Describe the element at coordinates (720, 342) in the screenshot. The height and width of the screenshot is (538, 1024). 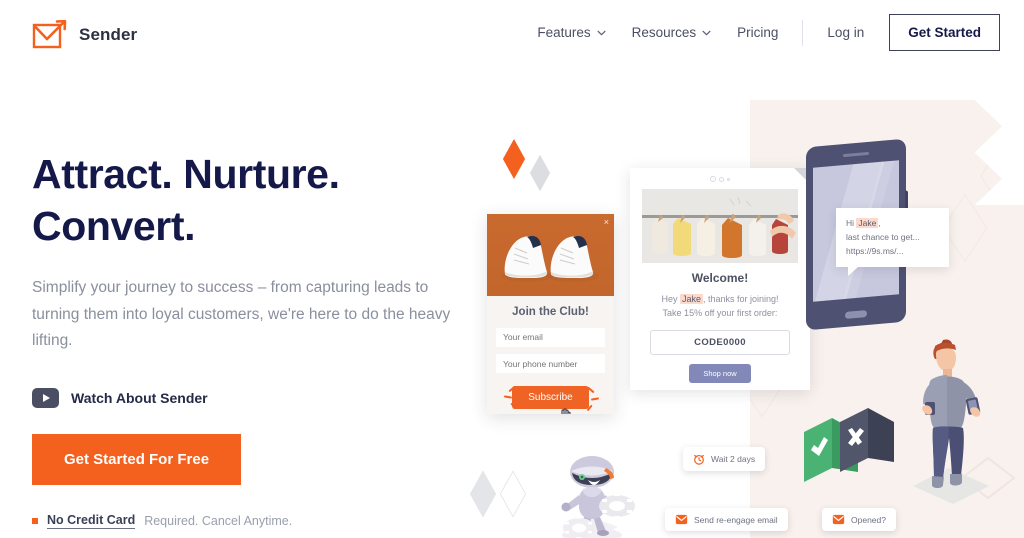
I see `coupon-code: CODE0000` at that location.